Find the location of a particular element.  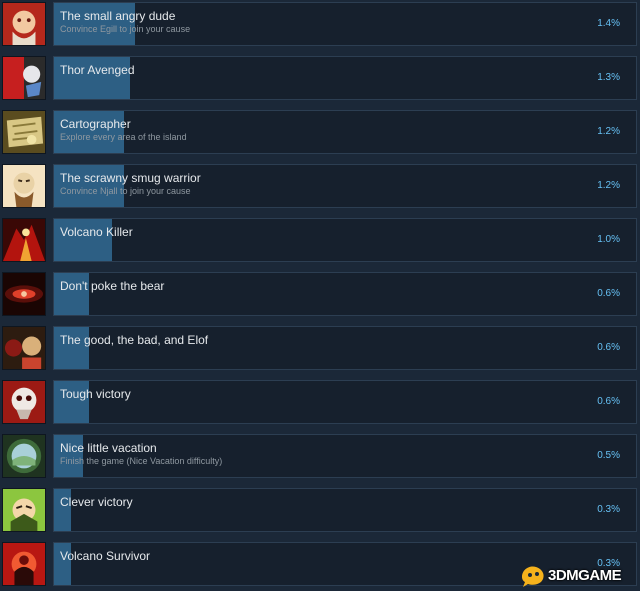

unlock-percentage: 0.3% is located at coordinates (608, 509).